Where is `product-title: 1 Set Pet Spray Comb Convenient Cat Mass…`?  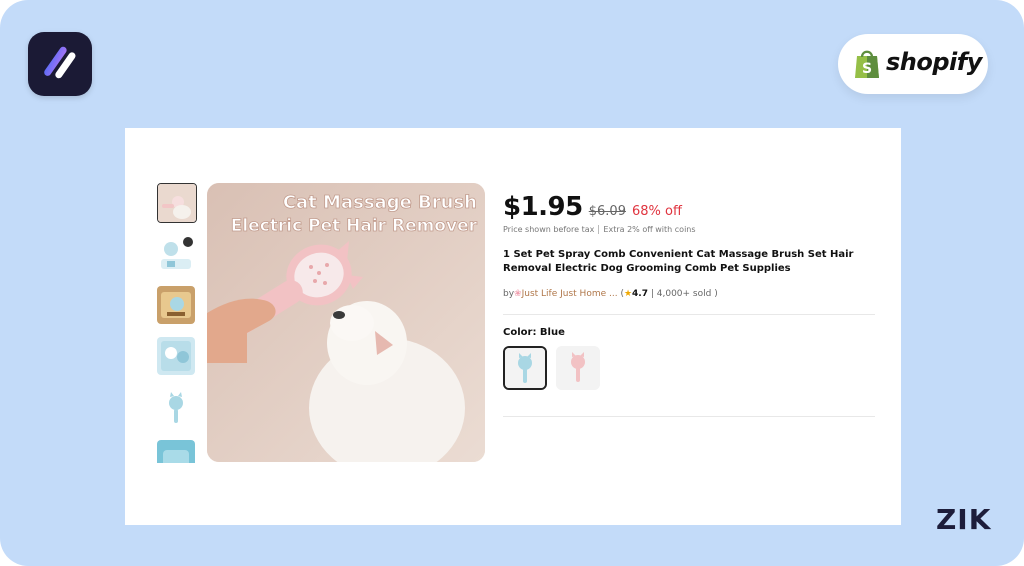
product-title: 1 Set Pet Spray Comb Convenient Cat Mass… is located at coordinates (678, 261).